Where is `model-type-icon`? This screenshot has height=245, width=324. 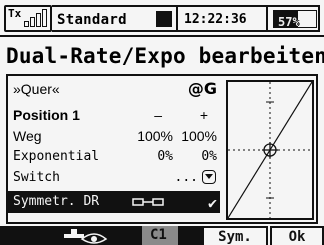 model-type-icon is located at coordinates (164, 19).